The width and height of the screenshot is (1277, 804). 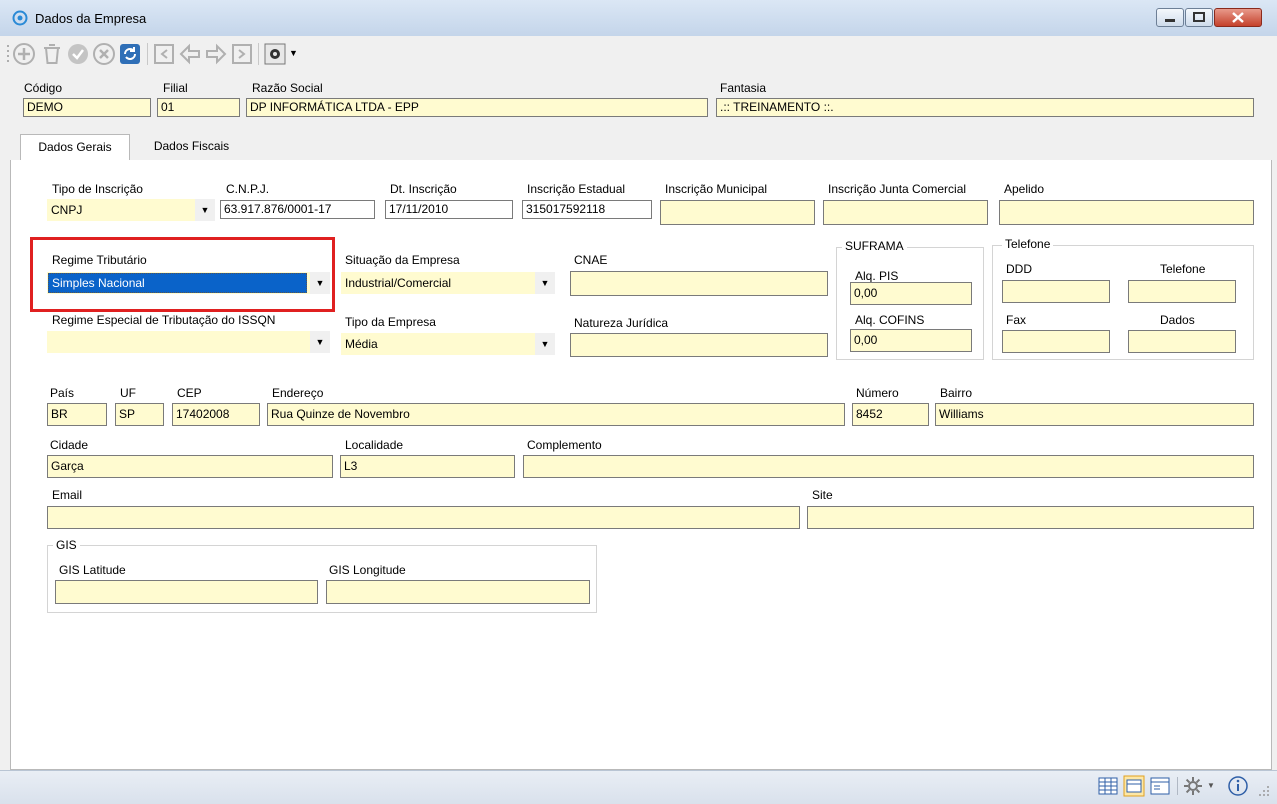 What do you see at coordinates (52, 54) in the screenshot?
I see `delete-icon` at bounding box center [52, 54].